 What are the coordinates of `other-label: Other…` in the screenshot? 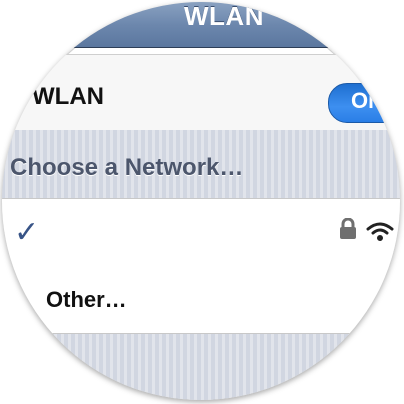 It's located at (86, 299).